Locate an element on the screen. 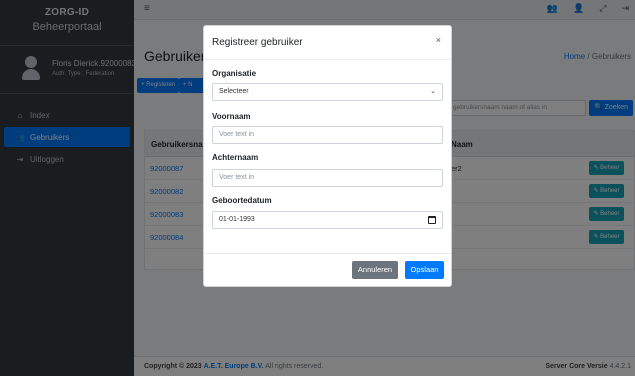  voornaam-input: Voer text in is located at coordinates (327, 135).